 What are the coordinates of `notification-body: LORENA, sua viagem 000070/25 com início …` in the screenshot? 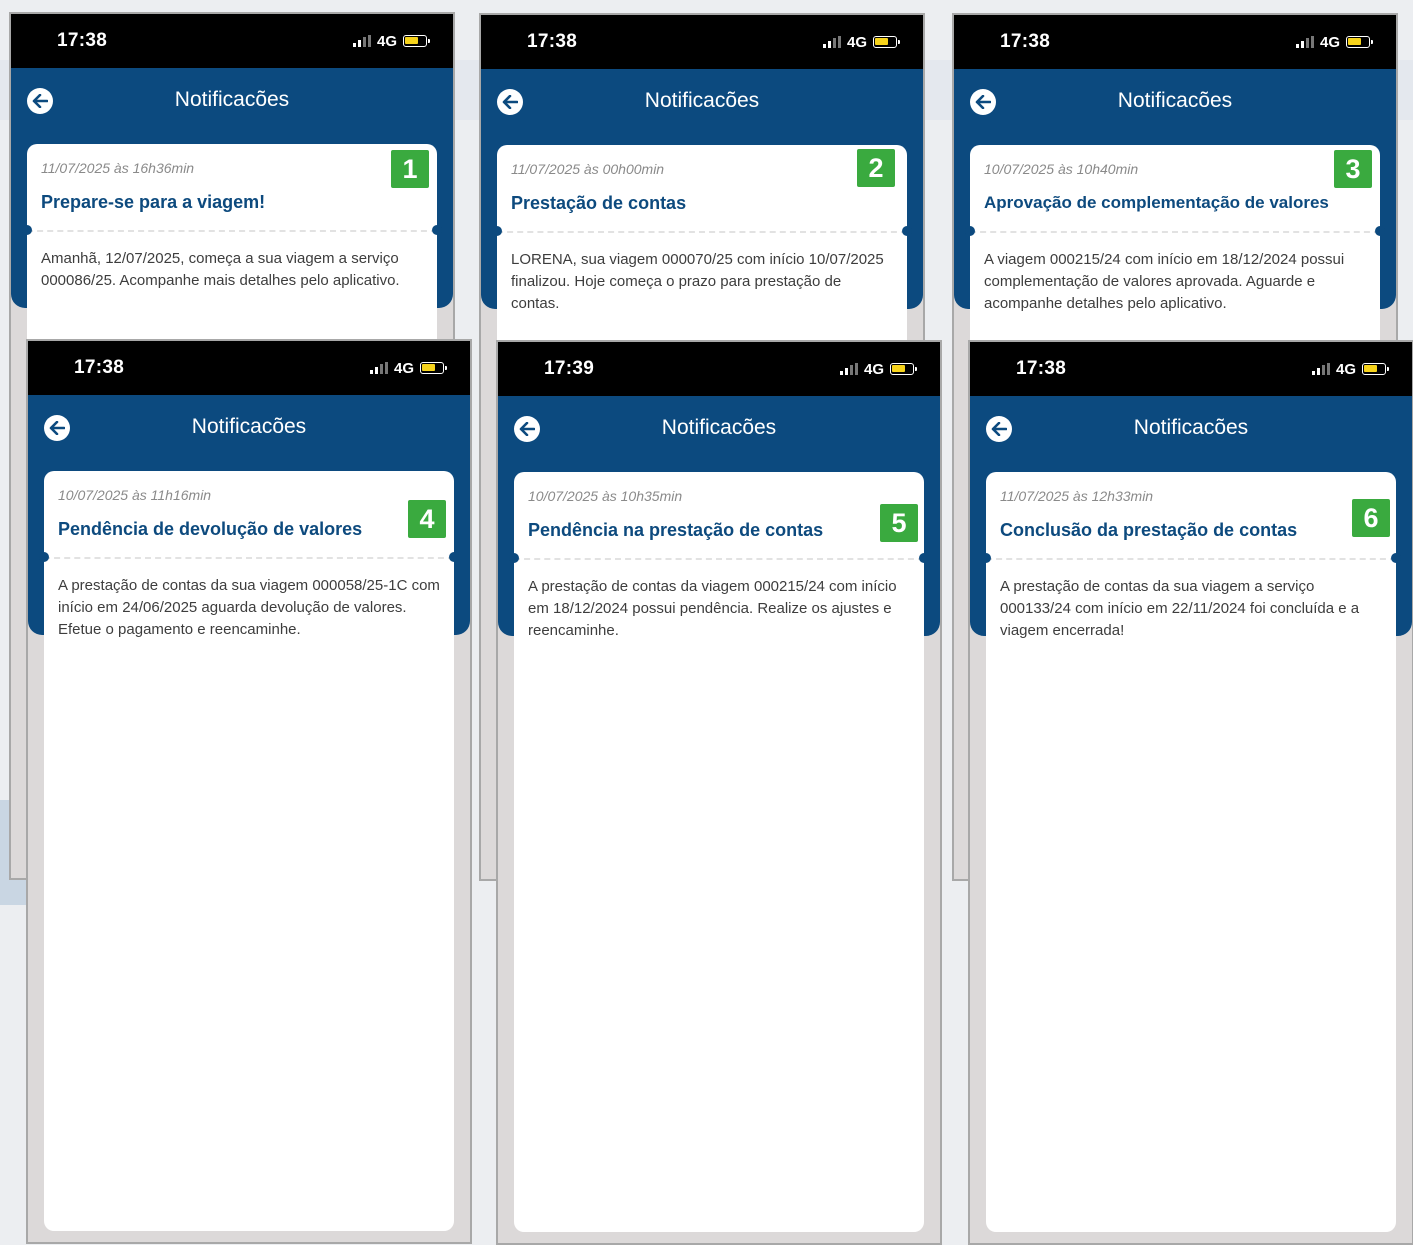 It's located at (697, 281).